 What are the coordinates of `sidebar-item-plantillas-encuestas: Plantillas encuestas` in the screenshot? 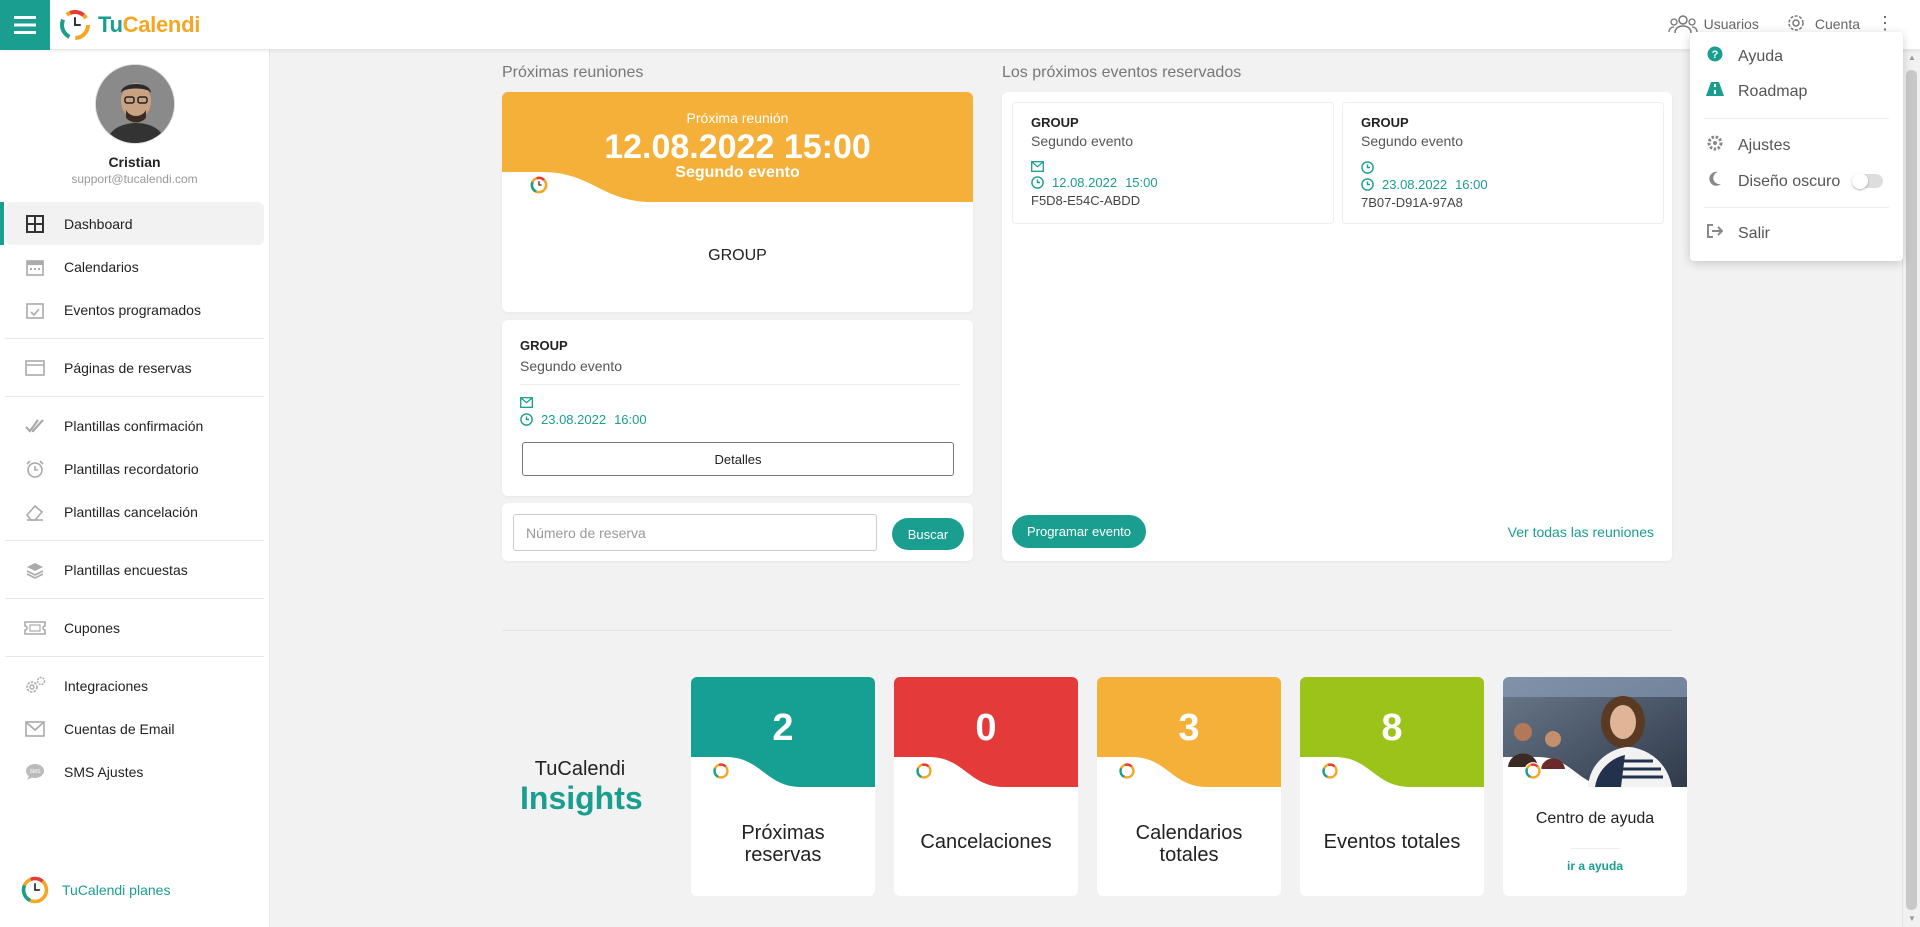 It's located at (134, 569).